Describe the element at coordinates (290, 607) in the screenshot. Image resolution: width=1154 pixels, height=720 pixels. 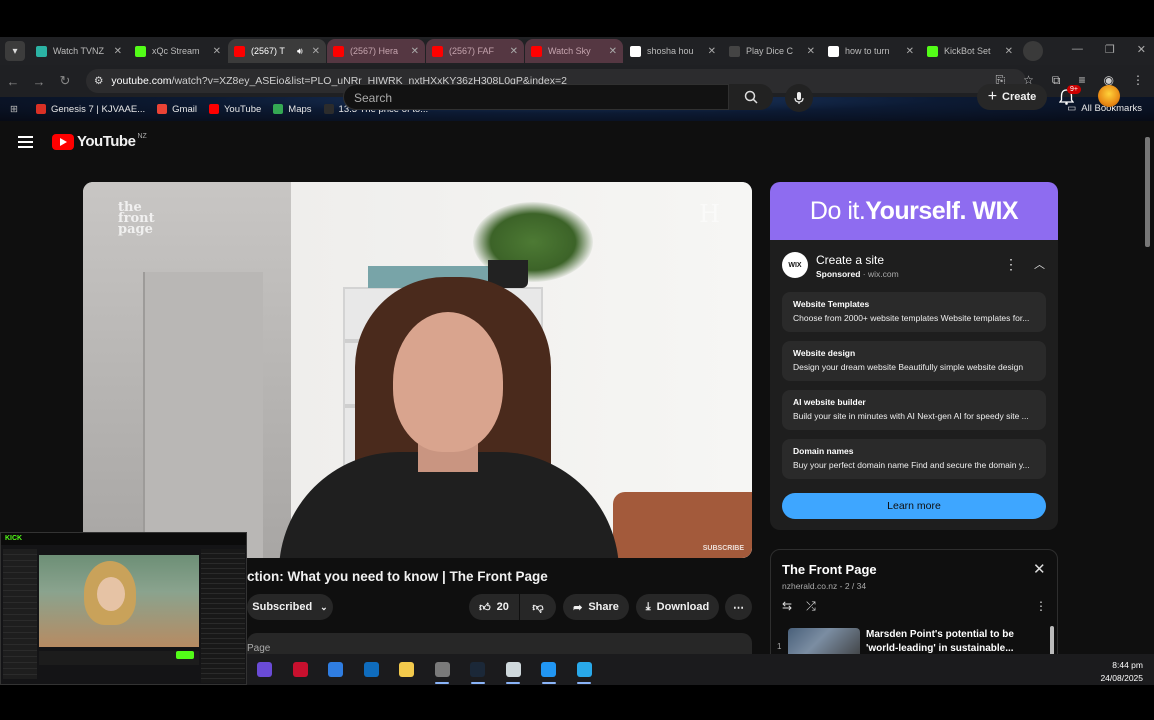
I see `subscribed-button: Subscribed ⌄` at that location.